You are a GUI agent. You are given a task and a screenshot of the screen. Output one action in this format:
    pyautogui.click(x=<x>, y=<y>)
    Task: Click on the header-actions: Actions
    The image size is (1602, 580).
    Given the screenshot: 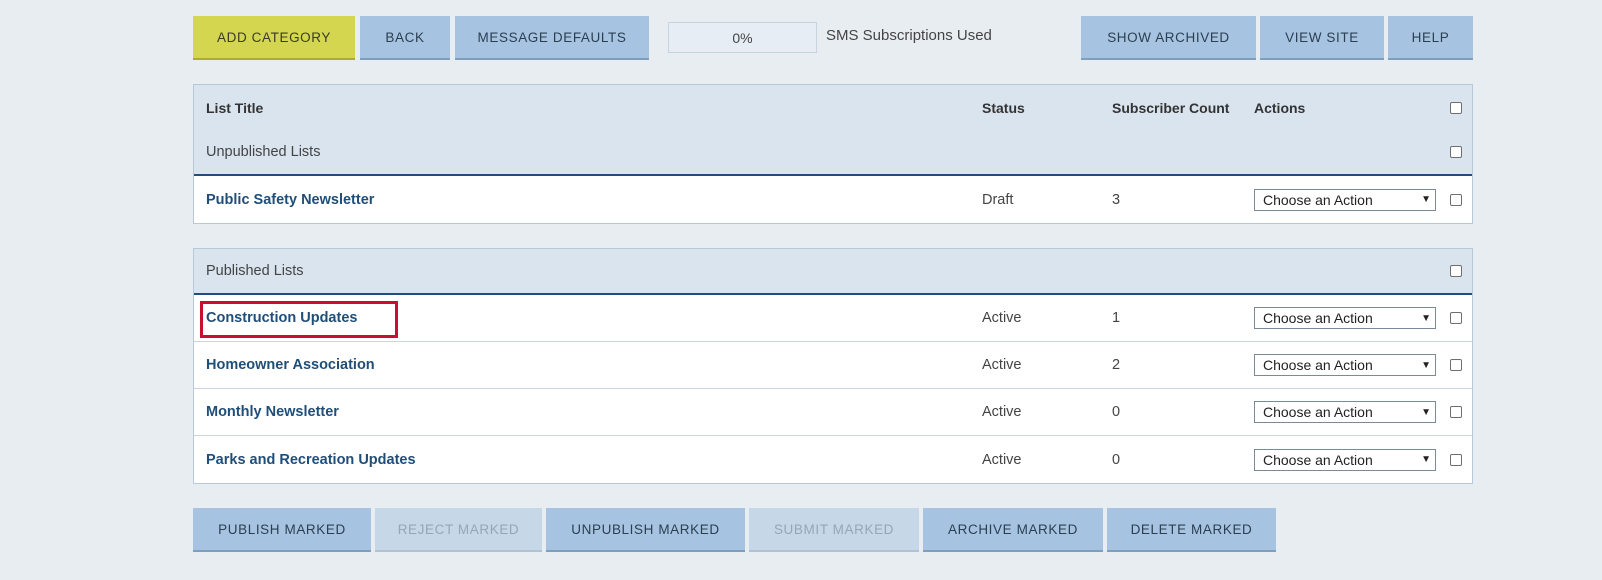 What is the action you would take?
    pyautogui.click(x=1280, y=107)
    